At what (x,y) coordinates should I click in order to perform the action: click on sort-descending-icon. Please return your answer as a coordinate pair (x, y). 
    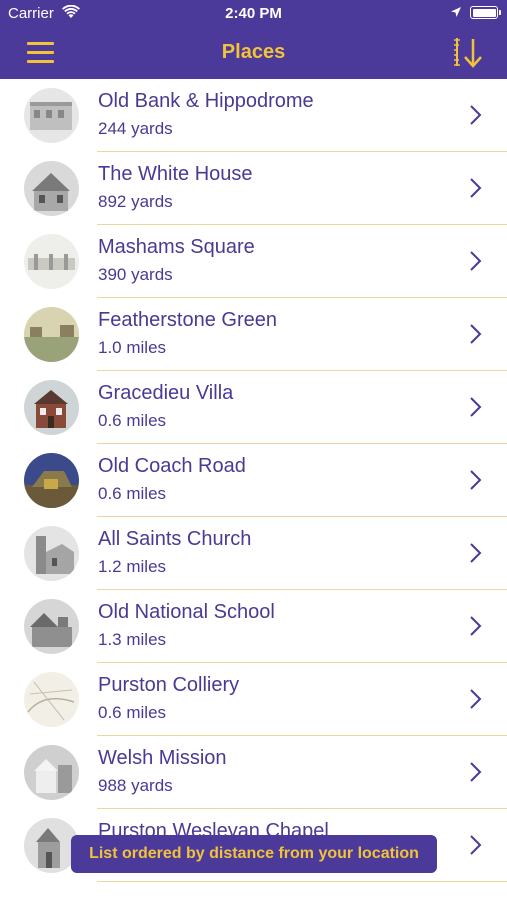
    Looking at the image, I should click on (468, 53).